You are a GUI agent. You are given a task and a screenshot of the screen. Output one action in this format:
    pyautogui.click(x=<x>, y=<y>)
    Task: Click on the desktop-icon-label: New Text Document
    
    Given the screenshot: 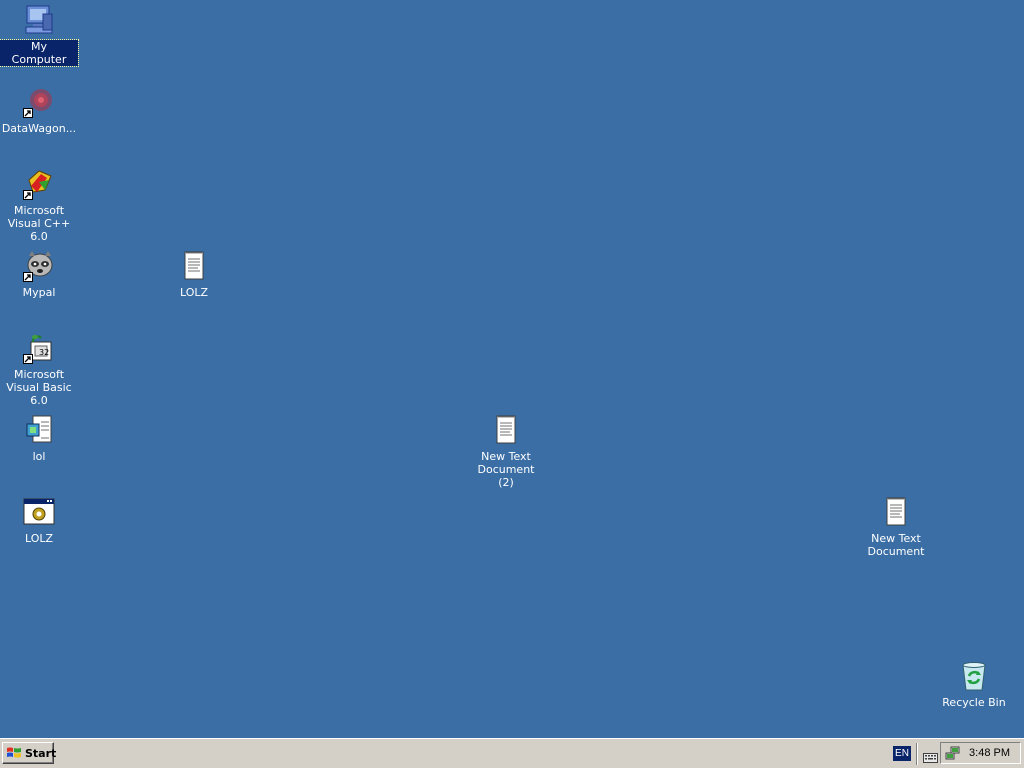 What is the action you would take?
    pyautogui.click(x=896, y=545)
    